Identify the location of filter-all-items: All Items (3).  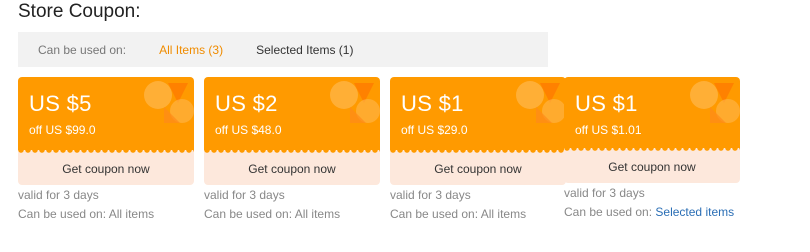
(191, 50).